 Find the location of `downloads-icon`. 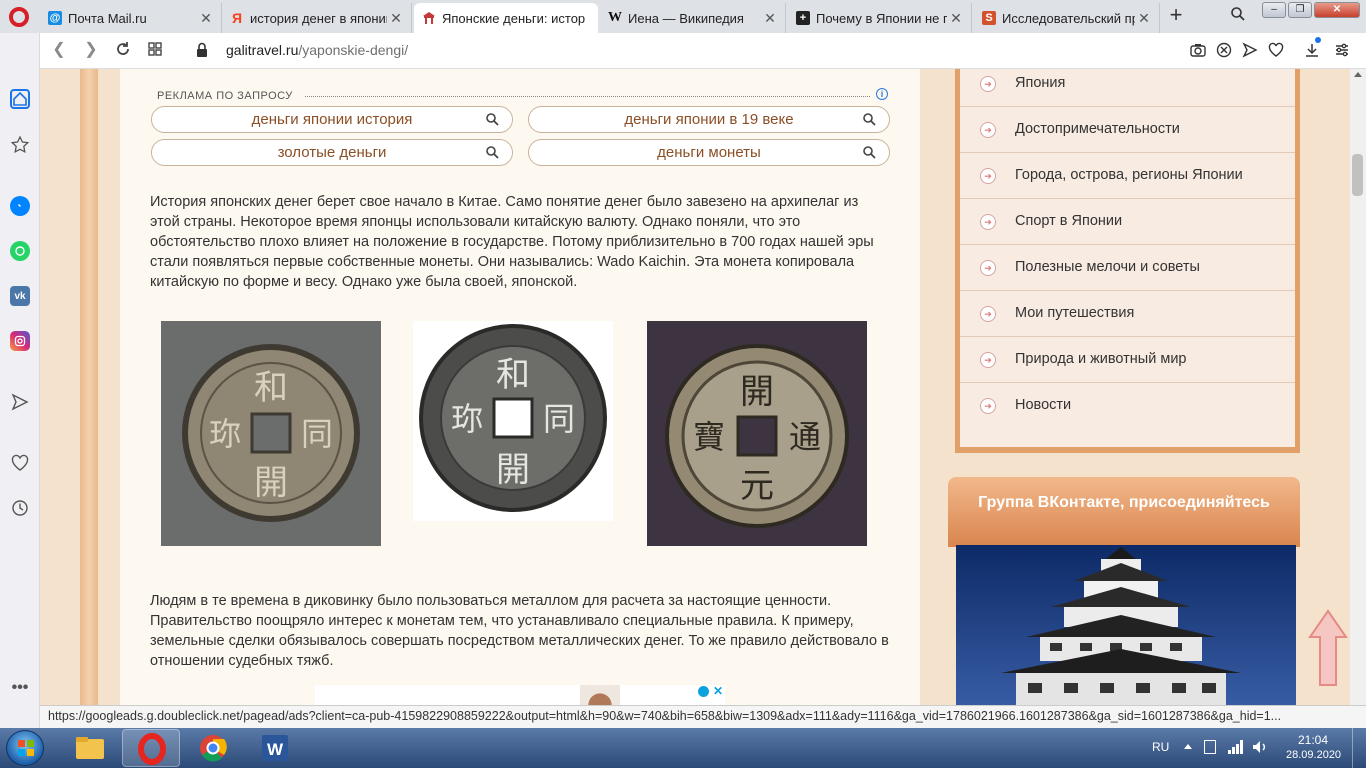

downloads-icon is located at coordinates (1312, 47).